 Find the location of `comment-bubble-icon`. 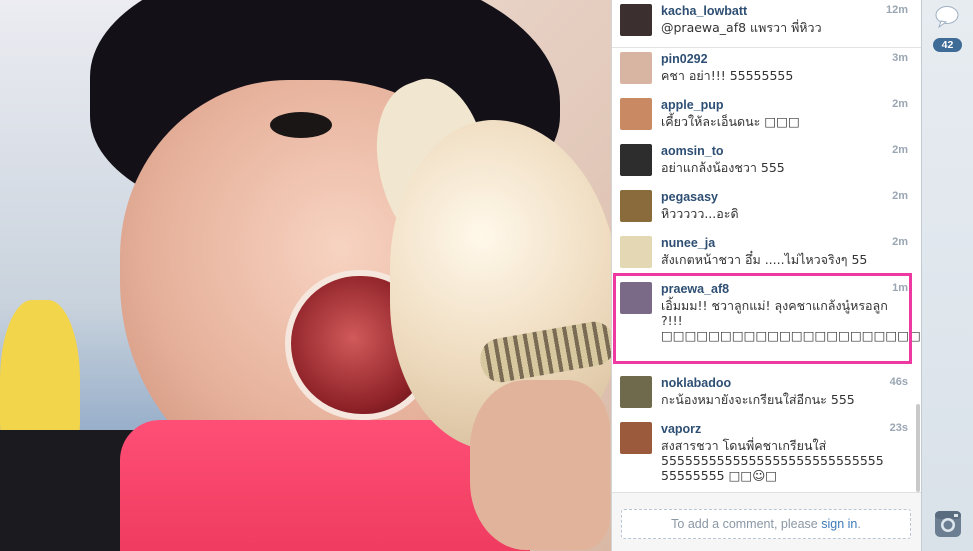

comment-bubble-icon is located at coordinates (947, 17).